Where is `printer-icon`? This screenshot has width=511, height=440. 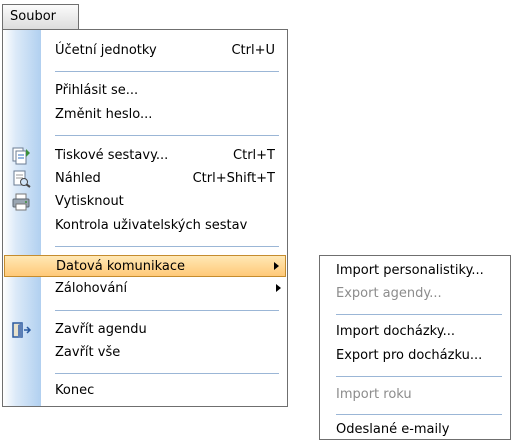
printer-icon is located at coordinates (21, 202).